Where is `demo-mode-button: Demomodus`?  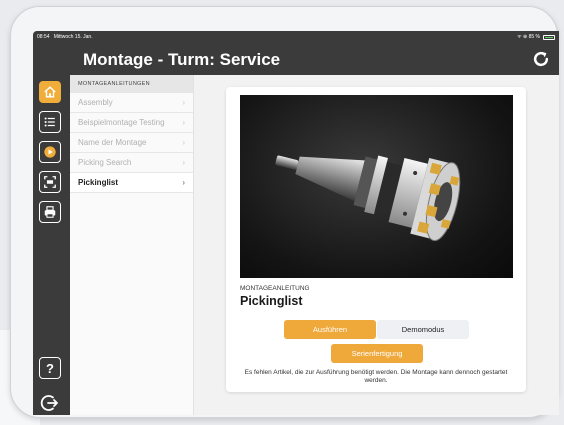 demo-mode-button: Demomodus is located at coordinates (423, 329).